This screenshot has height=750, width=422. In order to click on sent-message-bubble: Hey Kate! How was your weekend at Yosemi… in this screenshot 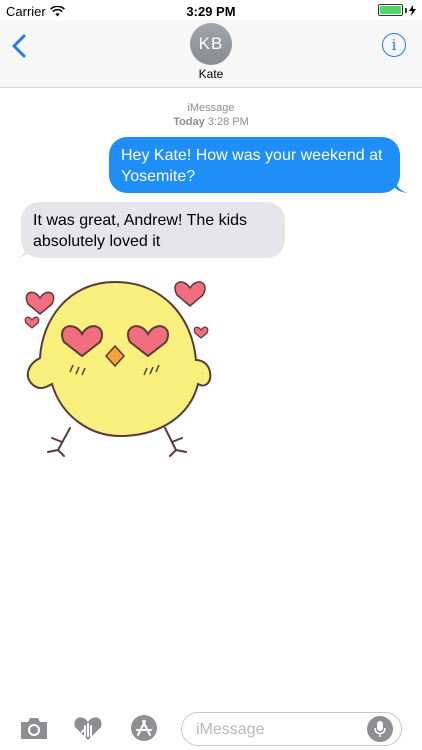, I will do `click(254, 165)`.